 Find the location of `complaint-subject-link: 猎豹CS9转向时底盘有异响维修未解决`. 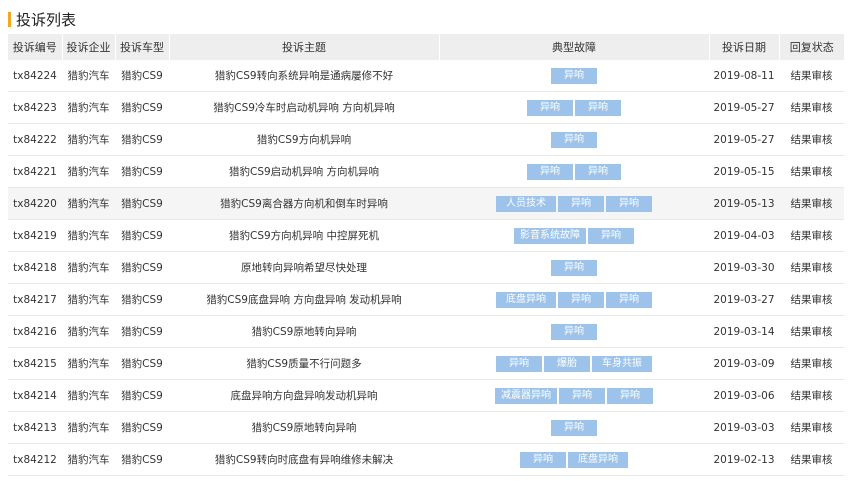

complaint-subject-link: 猎豹CS9转向时底盘有异响维修未解决 is located at coordinates (304, 459).